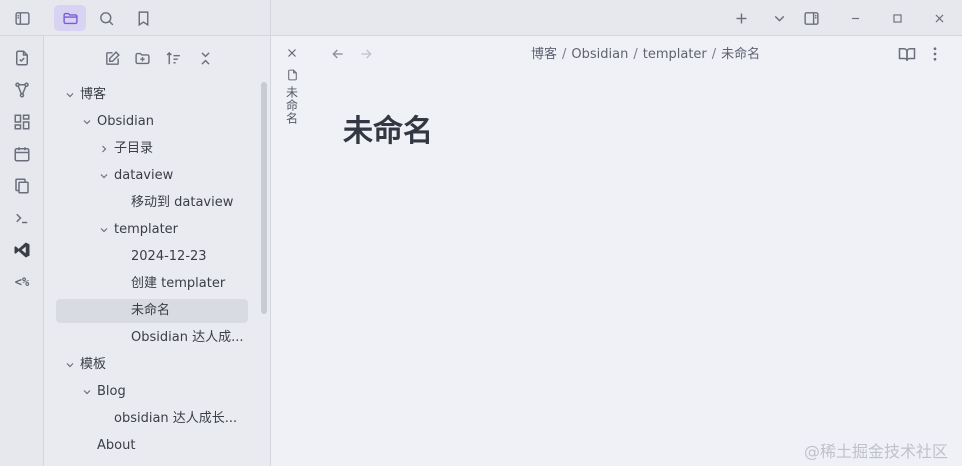  Describe the element at coordinates (142, 58) in the screenshot. I see `new-folder-icon` at that location.